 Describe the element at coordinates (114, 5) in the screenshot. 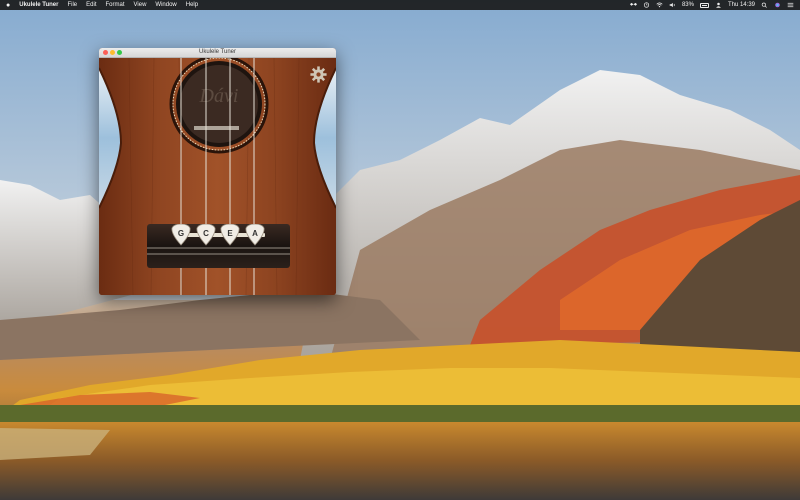

I see `menu-format: Format` at that location.